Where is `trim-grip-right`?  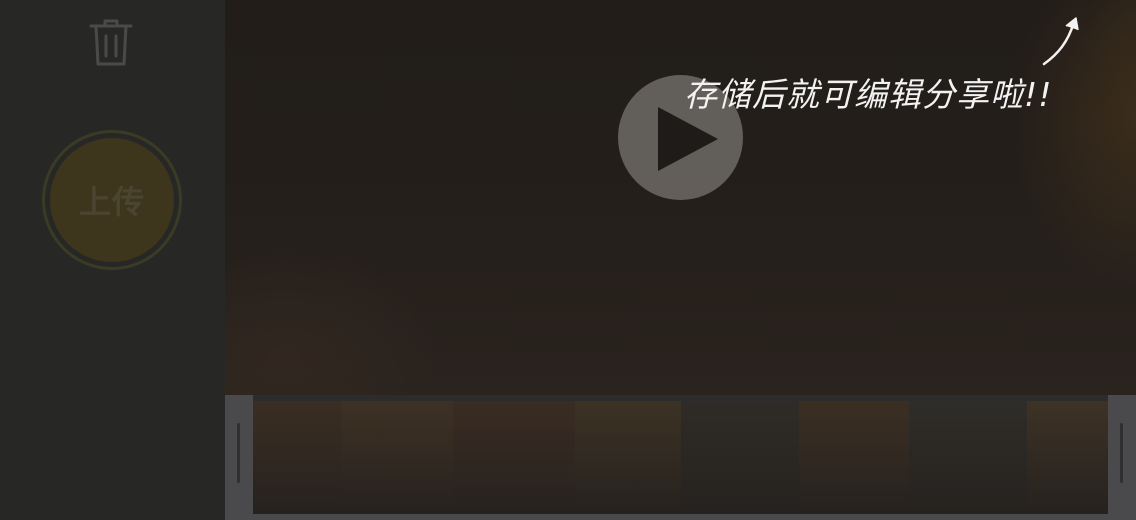 trim-grip-right is located at coordinates (1121, 453).